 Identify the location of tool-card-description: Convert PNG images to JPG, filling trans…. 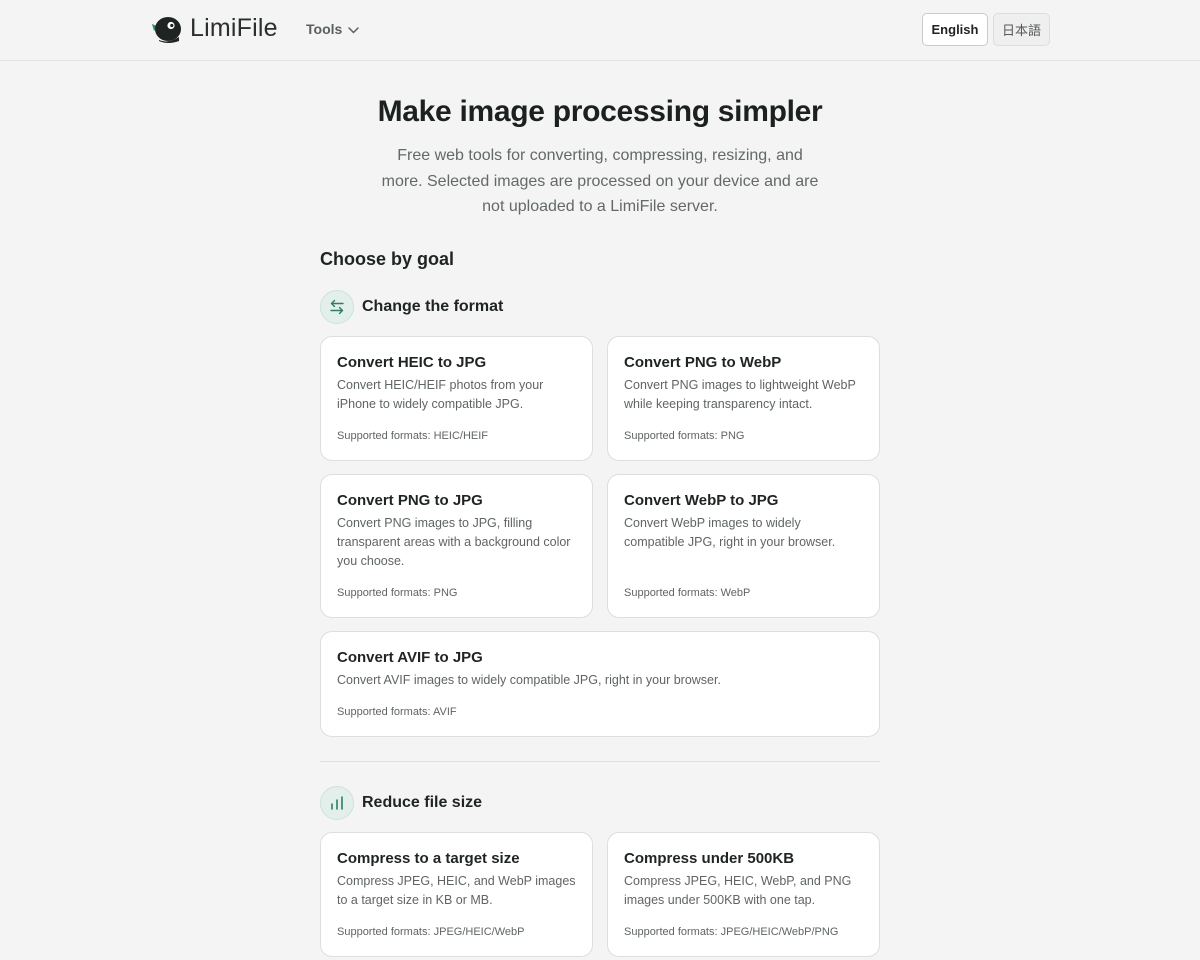
(454, 542).